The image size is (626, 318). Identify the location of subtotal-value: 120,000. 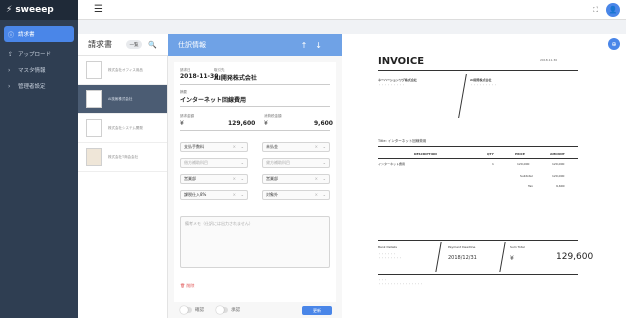
(558, 176).